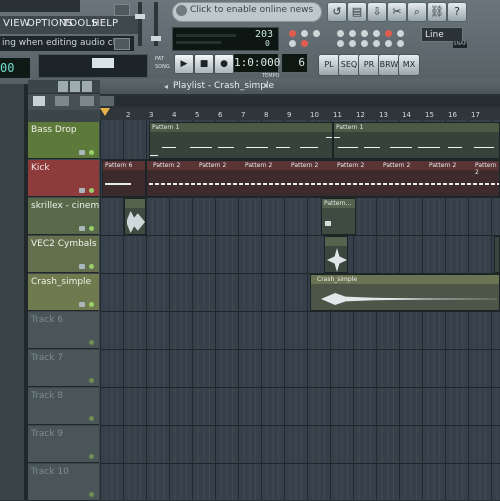  I want to click on horizontal-scrollbar, so click(308, 101).